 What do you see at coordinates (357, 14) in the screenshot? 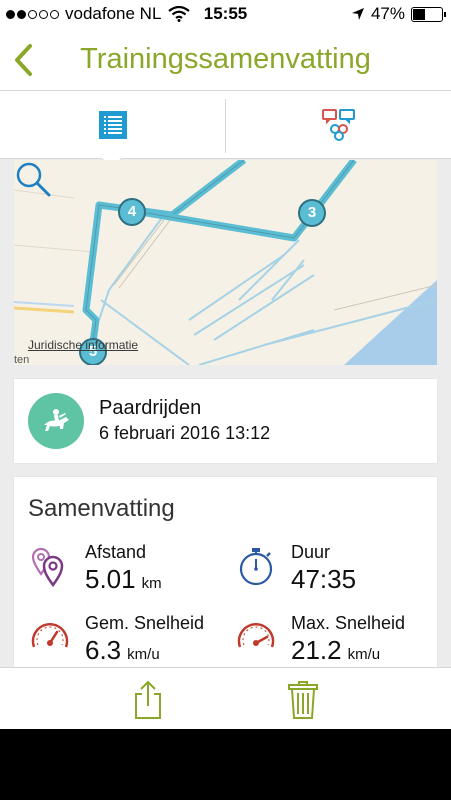
I see `location-arrow-icon` at bounding box center [357, 14].